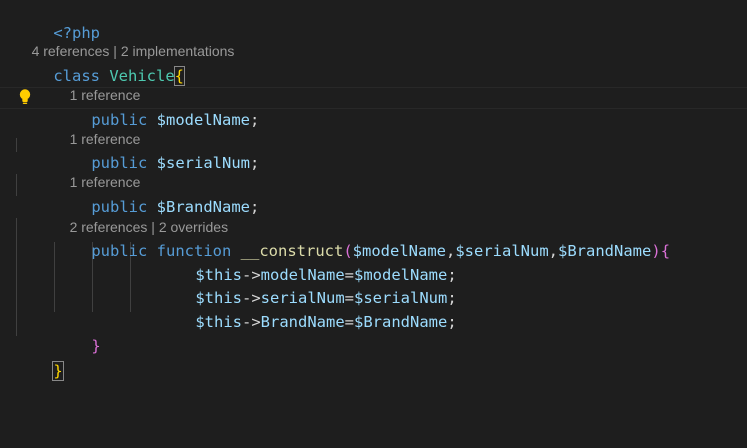 This screenshot has width=747, height=448. What do you see at coordinates (502, 251) in the screenshot?
I see `param-serialnum: $serialNum` at bounding box center [502, 251].